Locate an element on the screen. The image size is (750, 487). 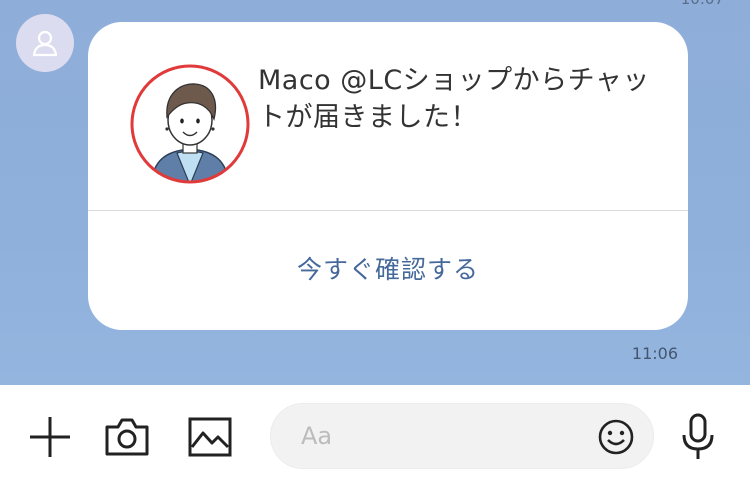
add-button is located at coordinates (50, 437).